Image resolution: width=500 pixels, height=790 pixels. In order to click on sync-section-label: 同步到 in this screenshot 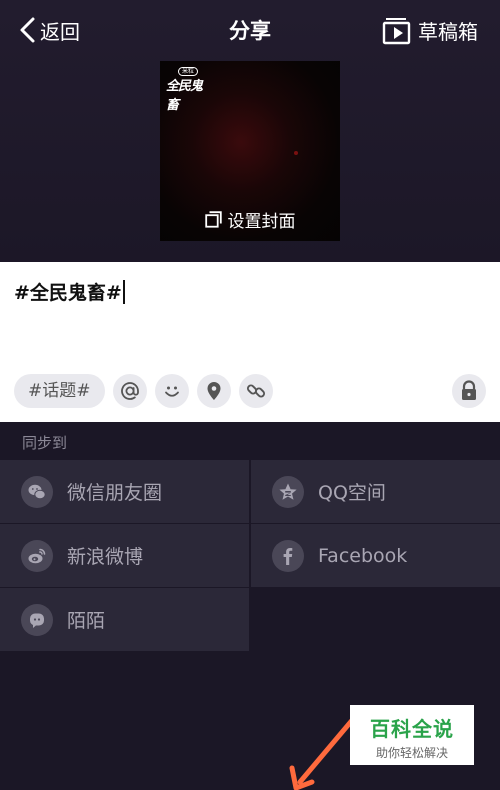, I will do `click(45, 443)`.